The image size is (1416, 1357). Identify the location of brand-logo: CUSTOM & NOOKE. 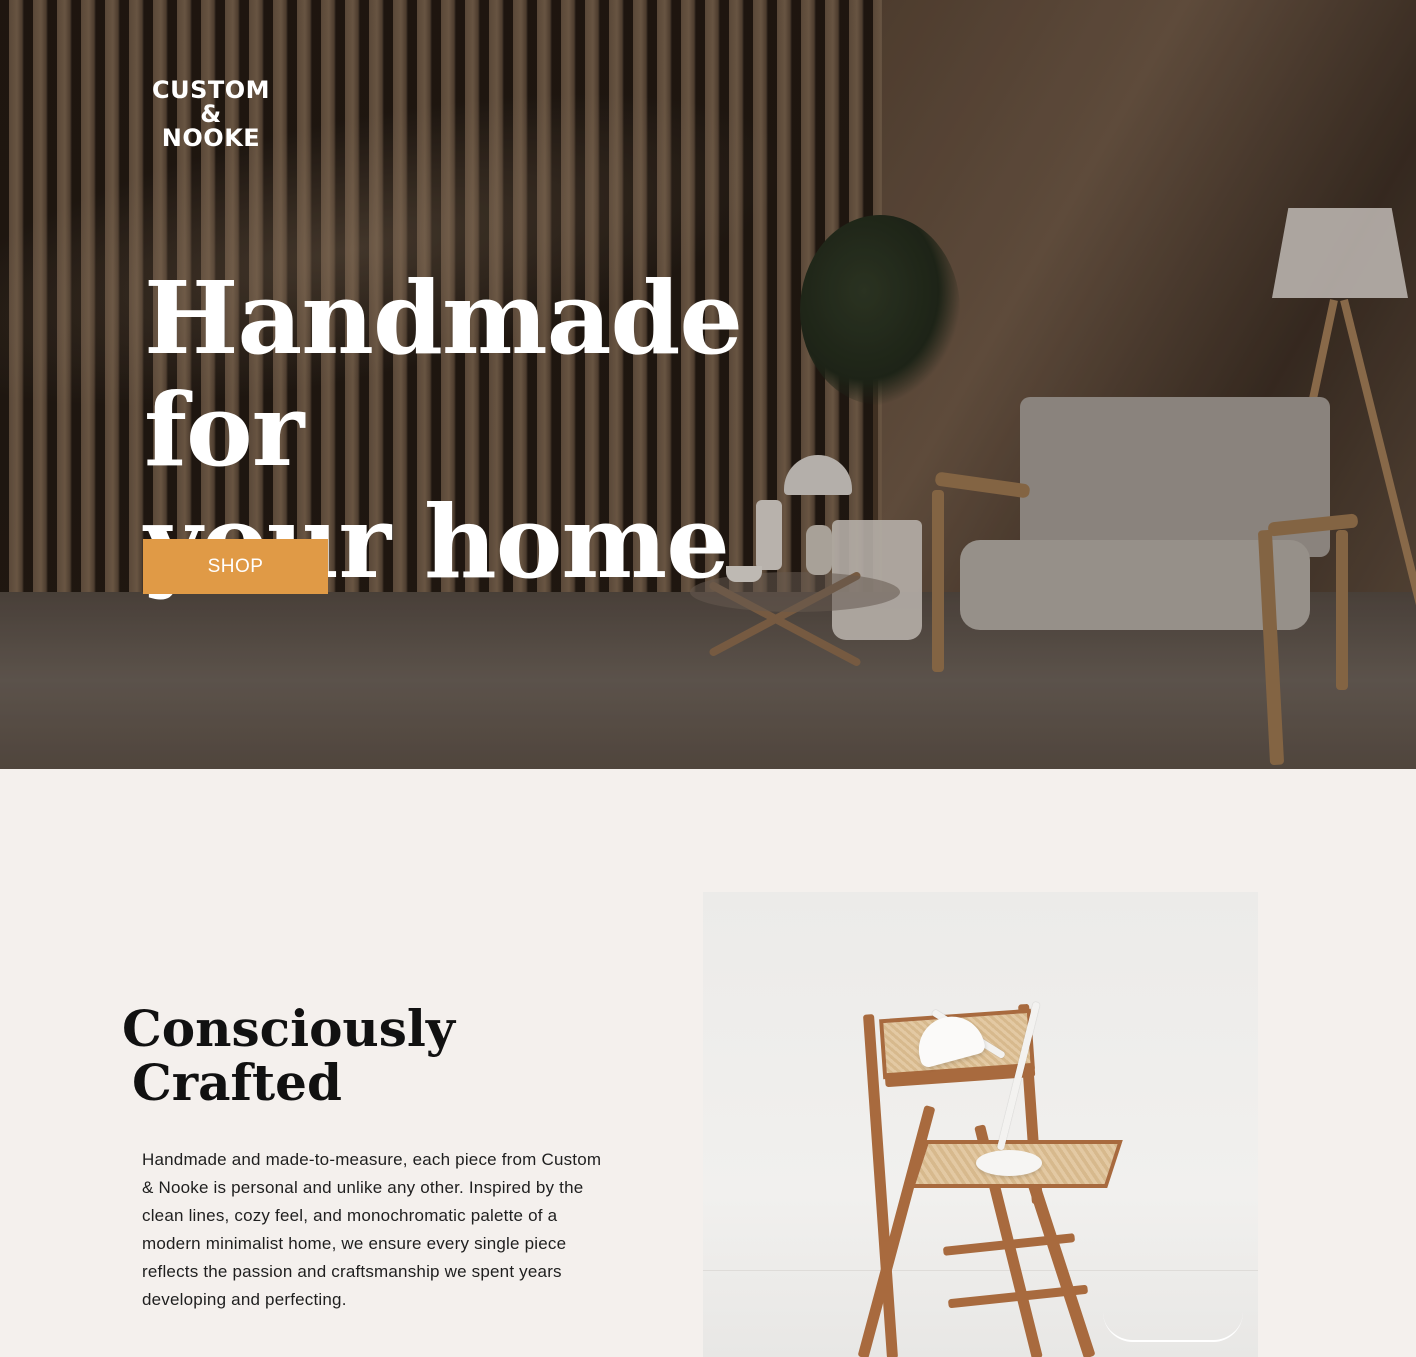
(211, 114).